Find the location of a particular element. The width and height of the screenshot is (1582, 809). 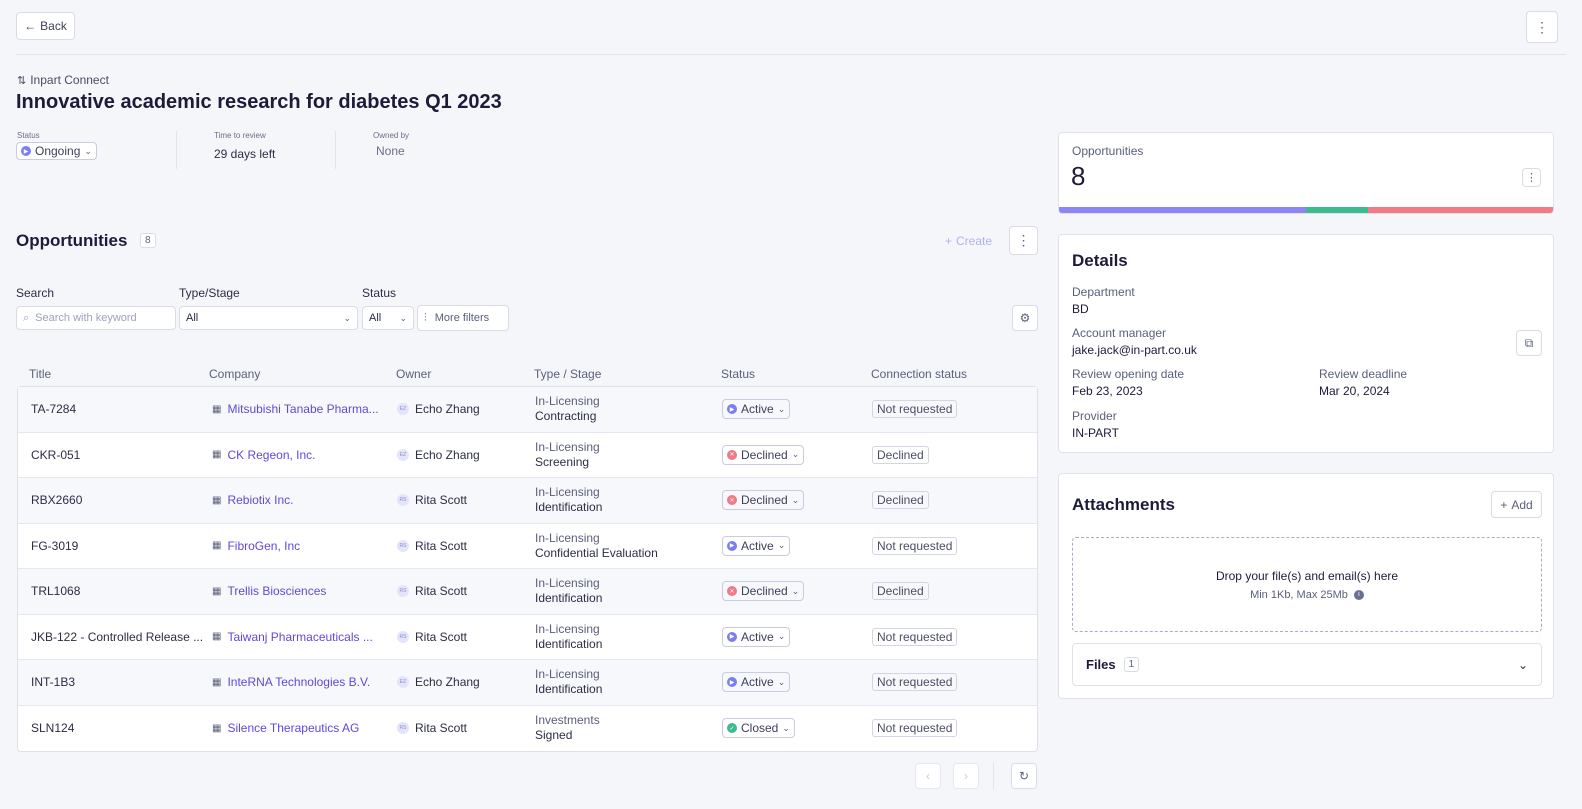

row-company: ▦ Rebiotix Inc. is located at coordinates (303, 500).